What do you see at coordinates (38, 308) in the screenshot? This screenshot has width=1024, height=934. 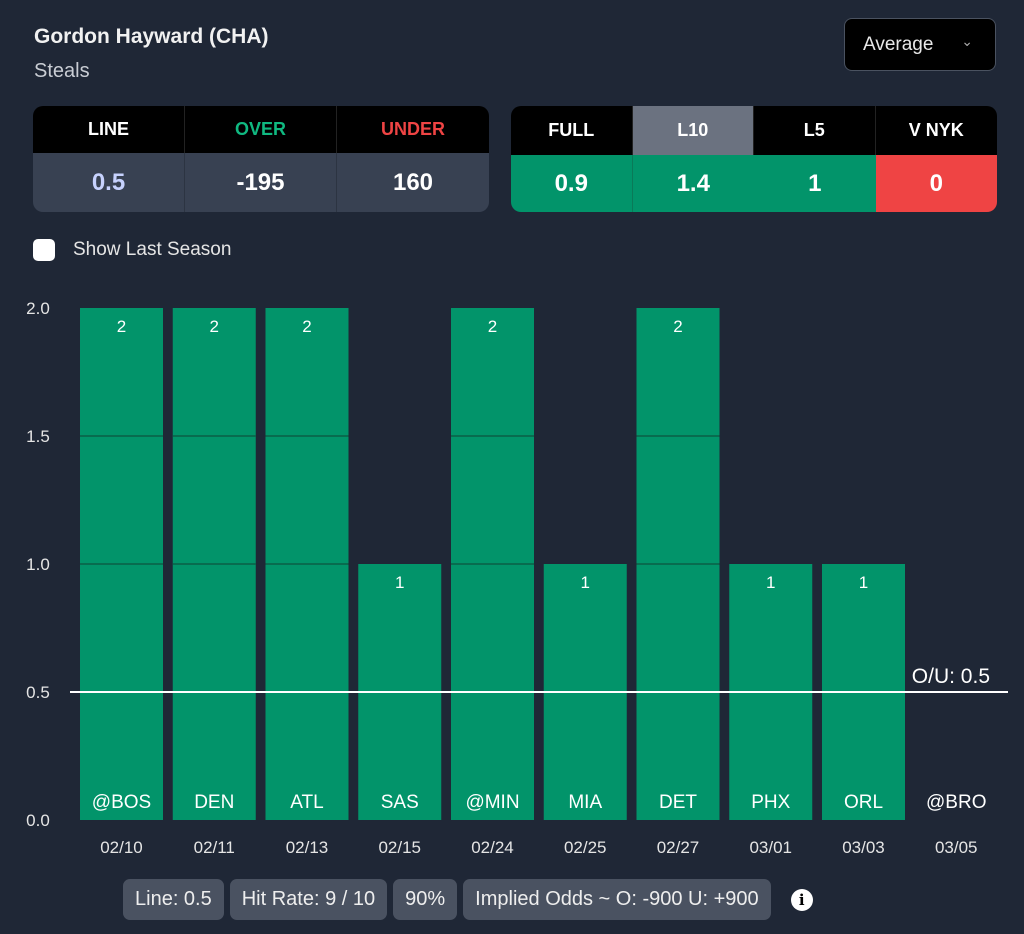 I see `y-tick-label: 2.0` at bounding box center [38, 308].